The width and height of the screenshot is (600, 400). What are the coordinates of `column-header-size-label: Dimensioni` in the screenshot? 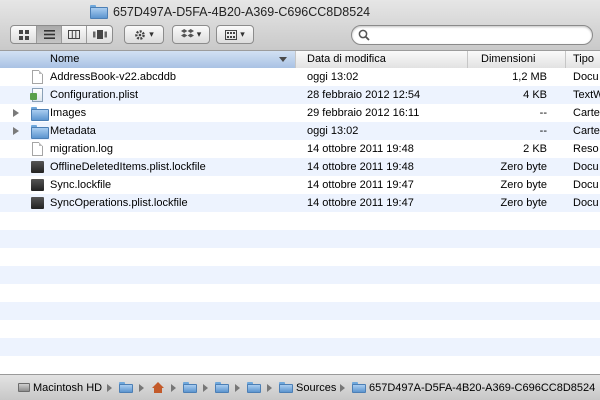 It's located at (508, 59).